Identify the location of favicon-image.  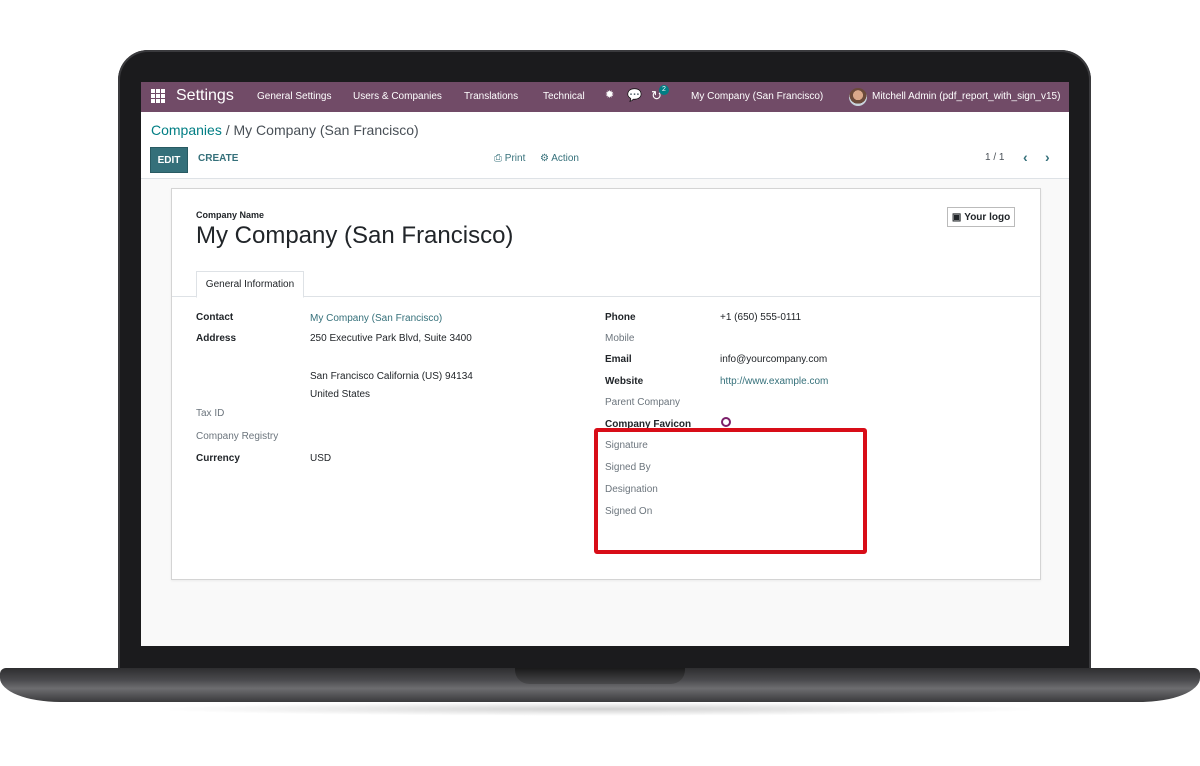
(726, 422).